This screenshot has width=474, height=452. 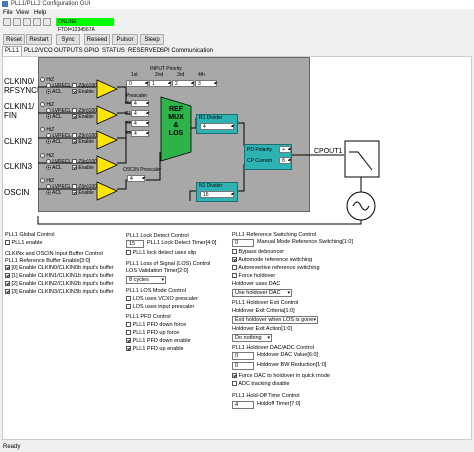 I want to click on los-timer-select: 8 cycles, so click(x=146, y=280).